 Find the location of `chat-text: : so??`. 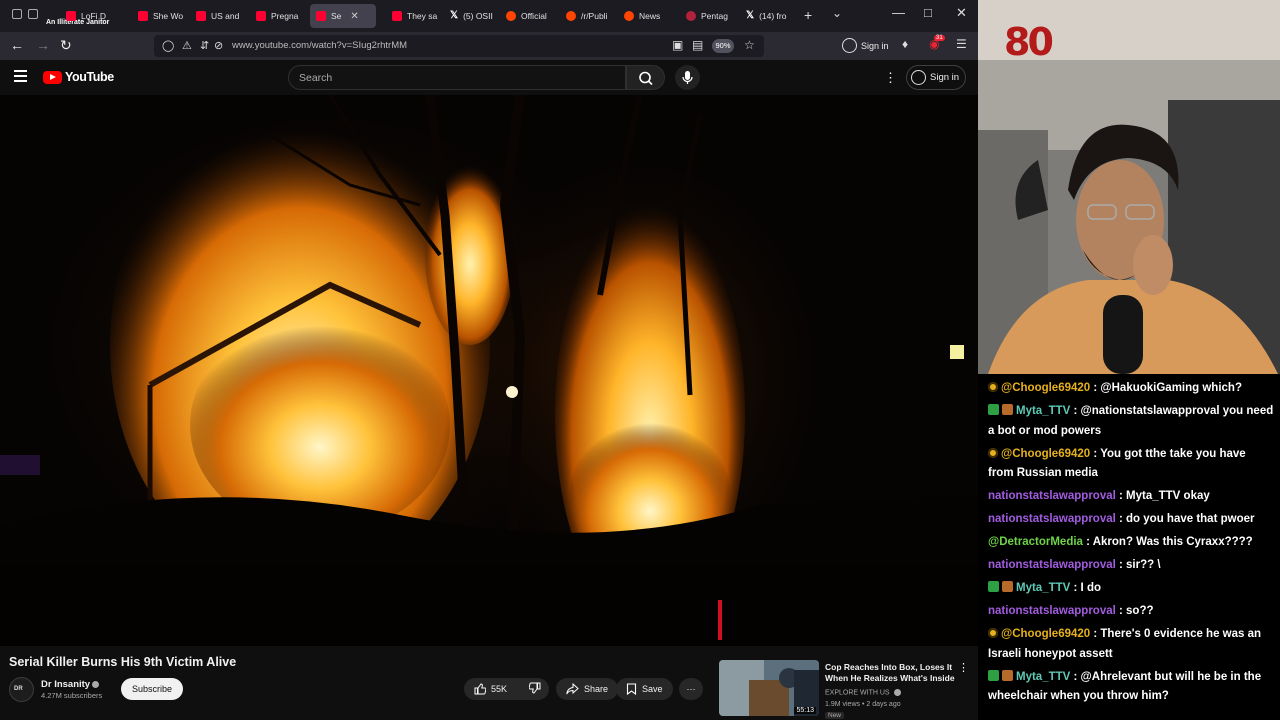

chat-text: : so?? is located at coordinates (1134, 611).